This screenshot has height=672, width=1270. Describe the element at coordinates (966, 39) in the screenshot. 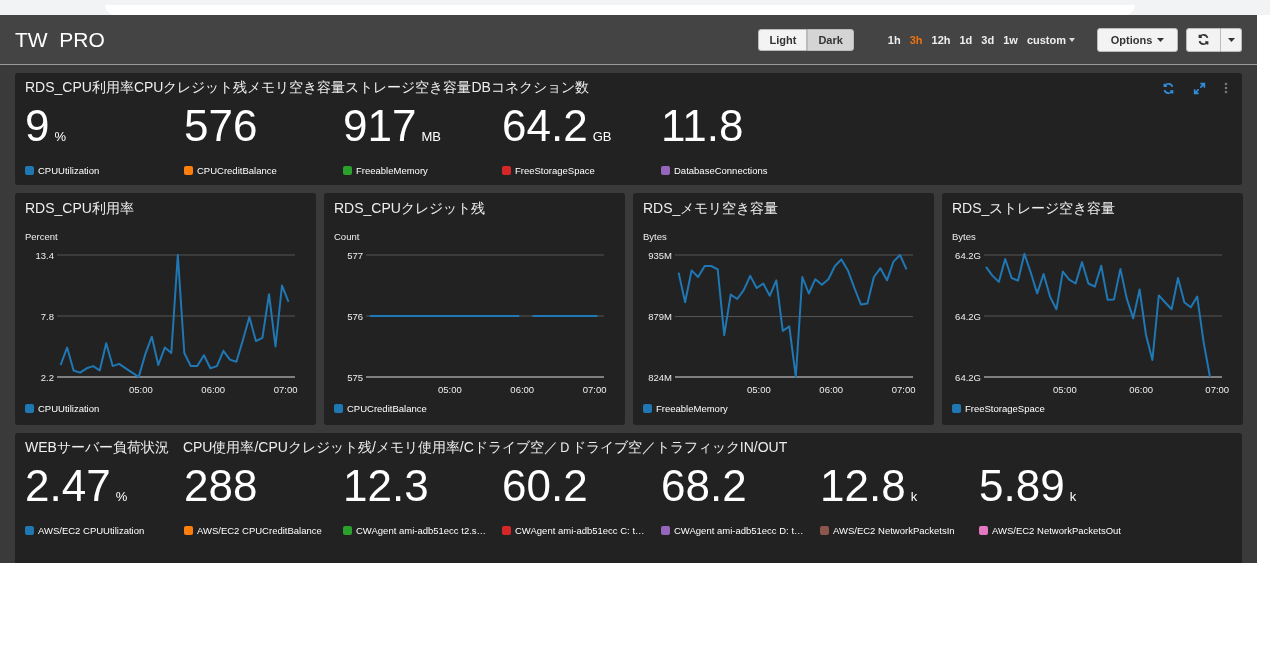

I see `time-range-button: 1d` at that location.